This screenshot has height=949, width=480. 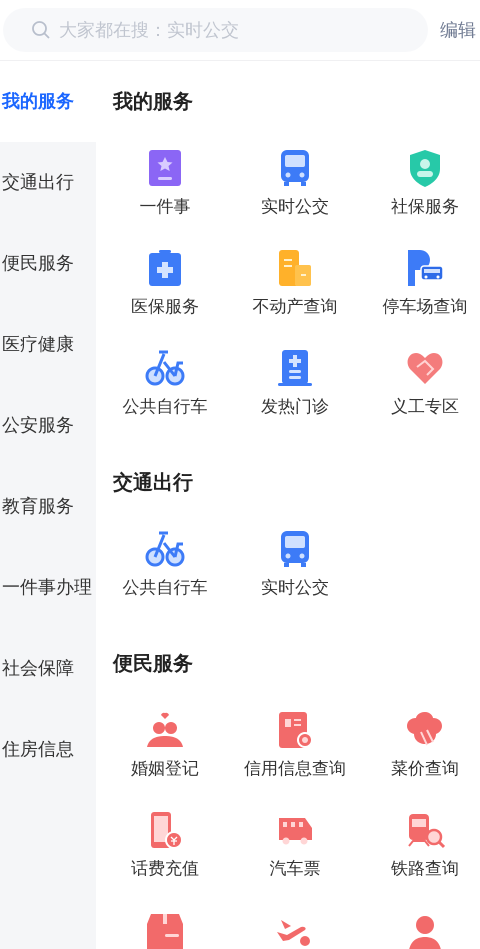 I want to click on parking-car-icon, so click(x=425, y=268).